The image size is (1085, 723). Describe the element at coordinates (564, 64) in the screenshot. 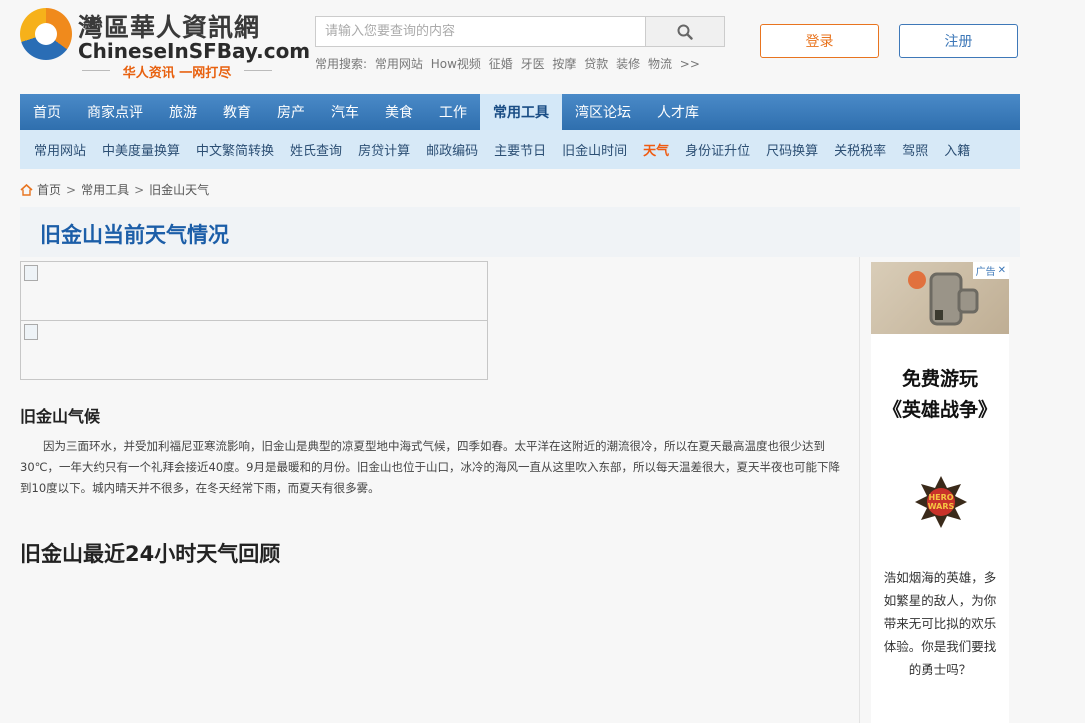

I see `hot-link: 按摩` at that location.